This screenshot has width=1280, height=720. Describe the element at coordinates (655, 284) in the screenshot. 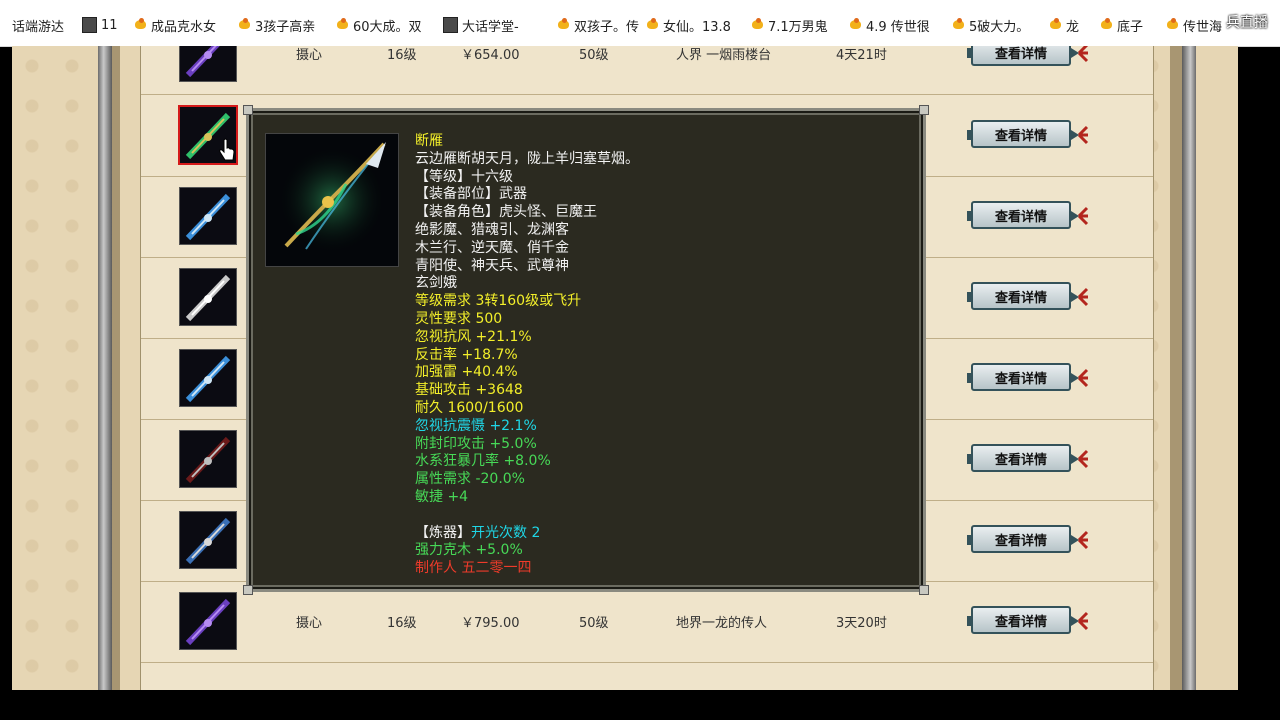

I see `tooltip-line: 玄剑娥` at that location.